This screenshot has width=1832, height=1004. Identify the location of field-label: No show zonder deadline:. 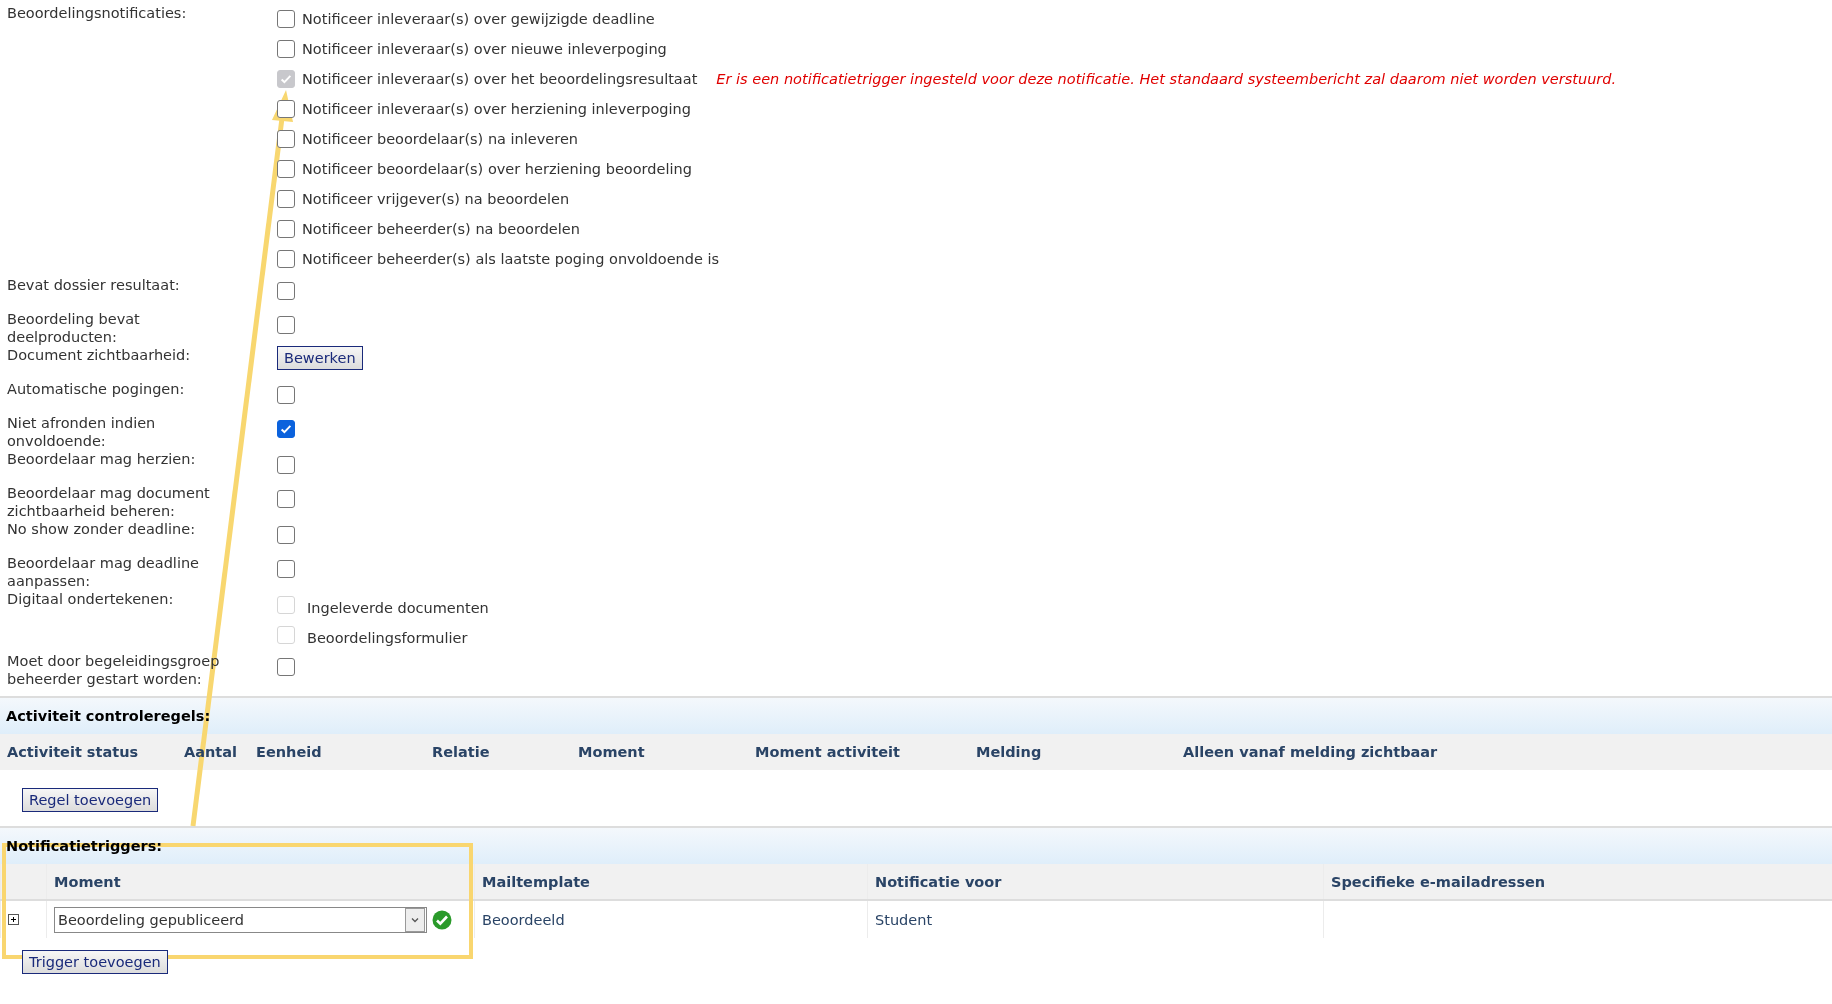
(102, 529).